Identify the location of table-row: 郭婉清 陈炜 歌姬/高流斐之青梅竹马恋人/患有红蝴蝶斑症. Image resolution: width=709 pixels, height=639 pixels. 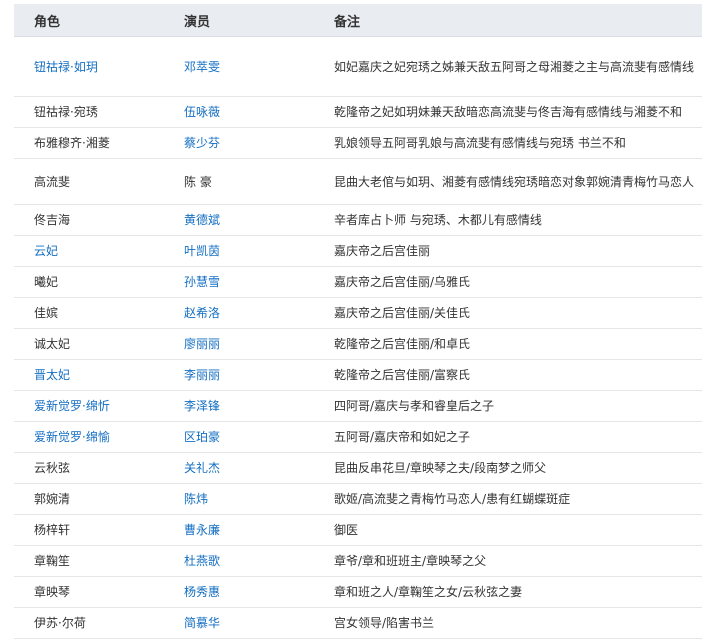
(358, 499).